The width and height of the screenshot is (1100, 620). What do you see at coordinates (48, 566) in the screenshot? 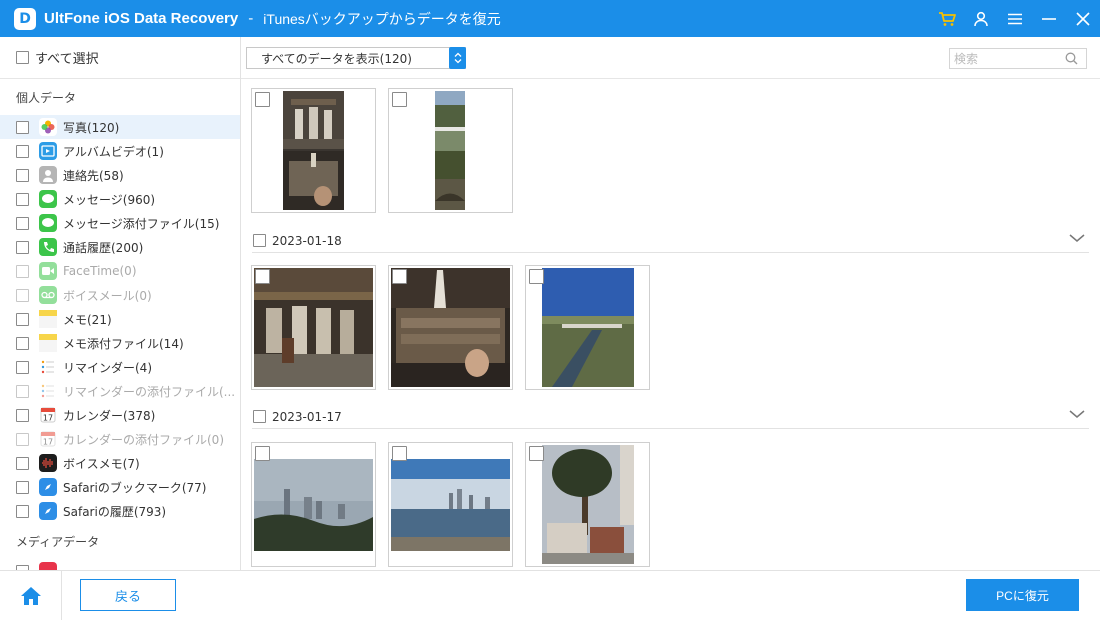
I see `media-category-icon` at bounding box center [48, 566].